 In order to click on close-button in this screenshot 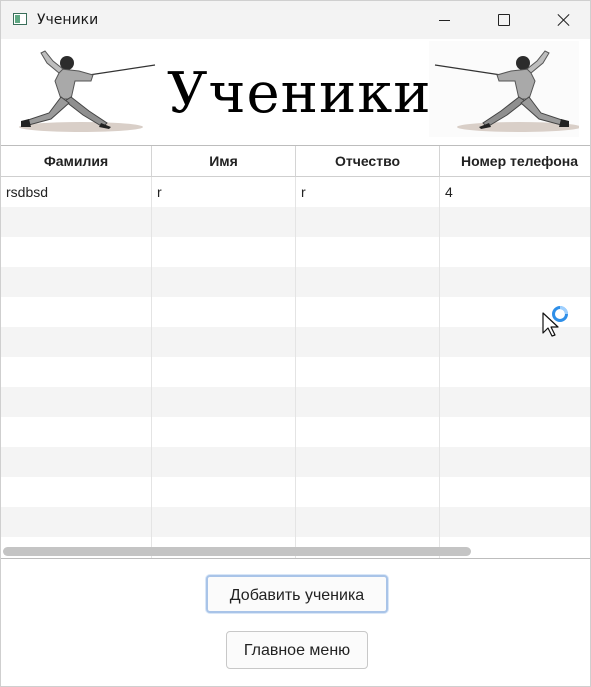, I will do `click(564, 20)`.